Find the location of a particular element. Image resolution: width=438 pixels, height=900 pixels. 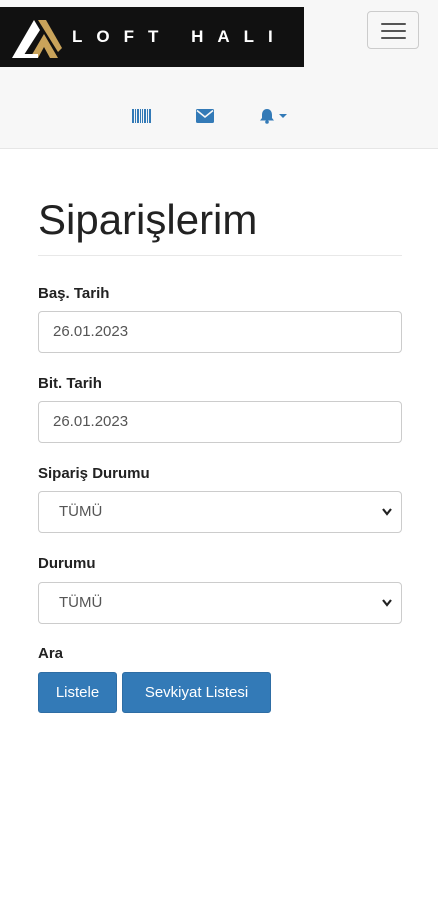

search-label: Ara is located at coordinates (51, 653).